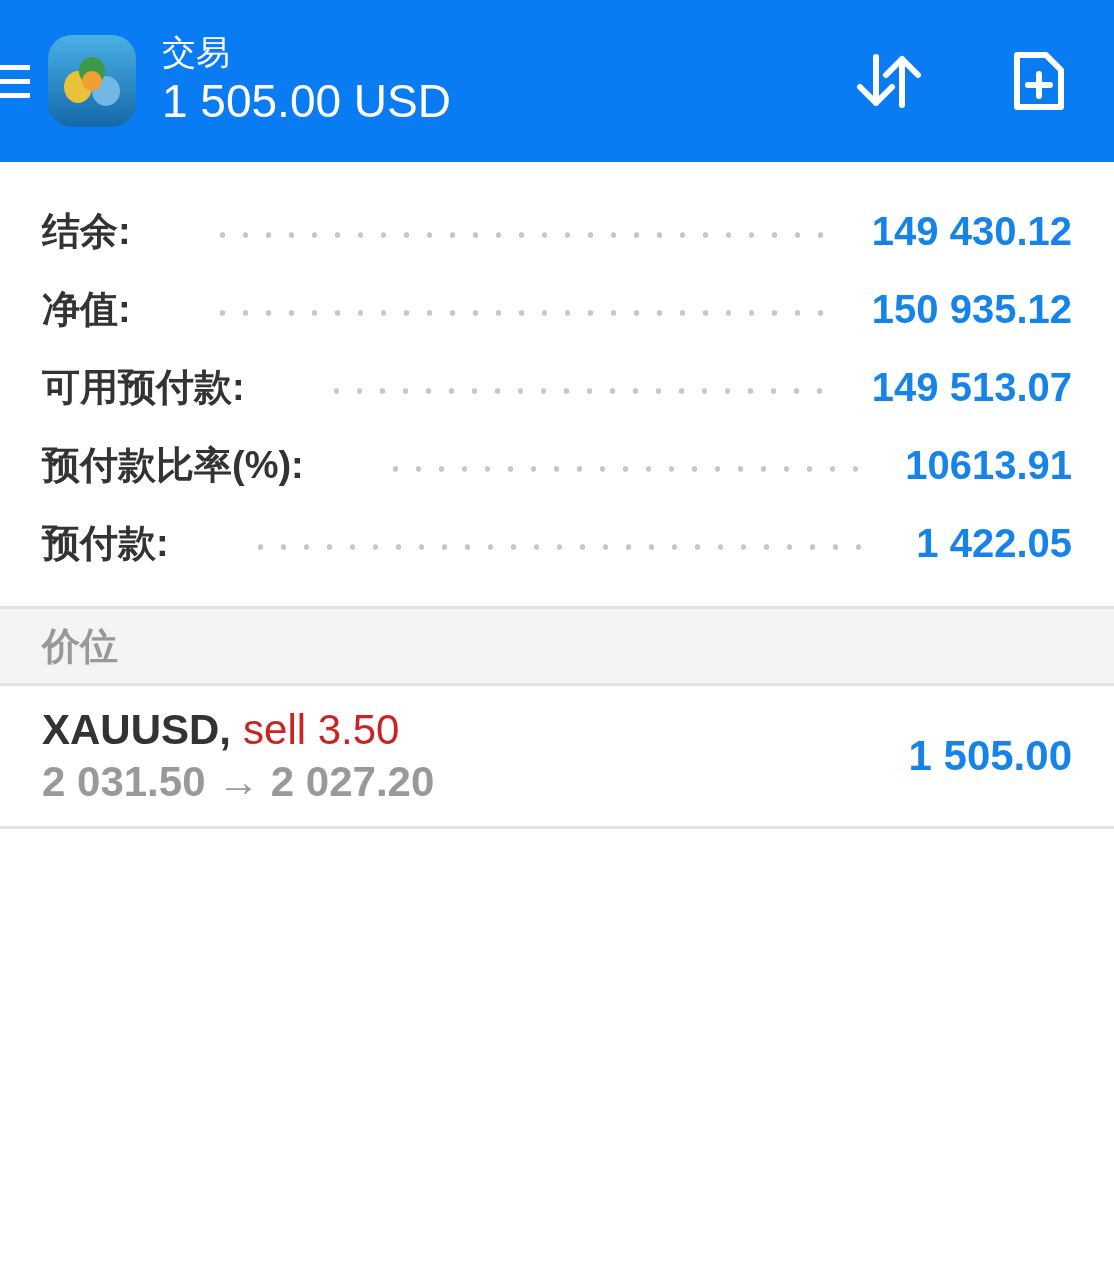 The image size is (1114, 1280). I want to click on summary-value: 149 430.12, so click(971, 231).